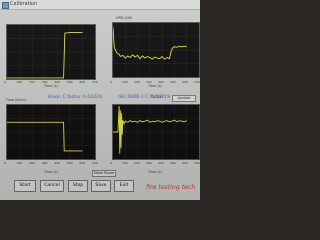  What do you see at coordinates (171, 187) in the screenshot?
I see `brand-logo-text: fire testing tech` at bounding box center [171, 187].